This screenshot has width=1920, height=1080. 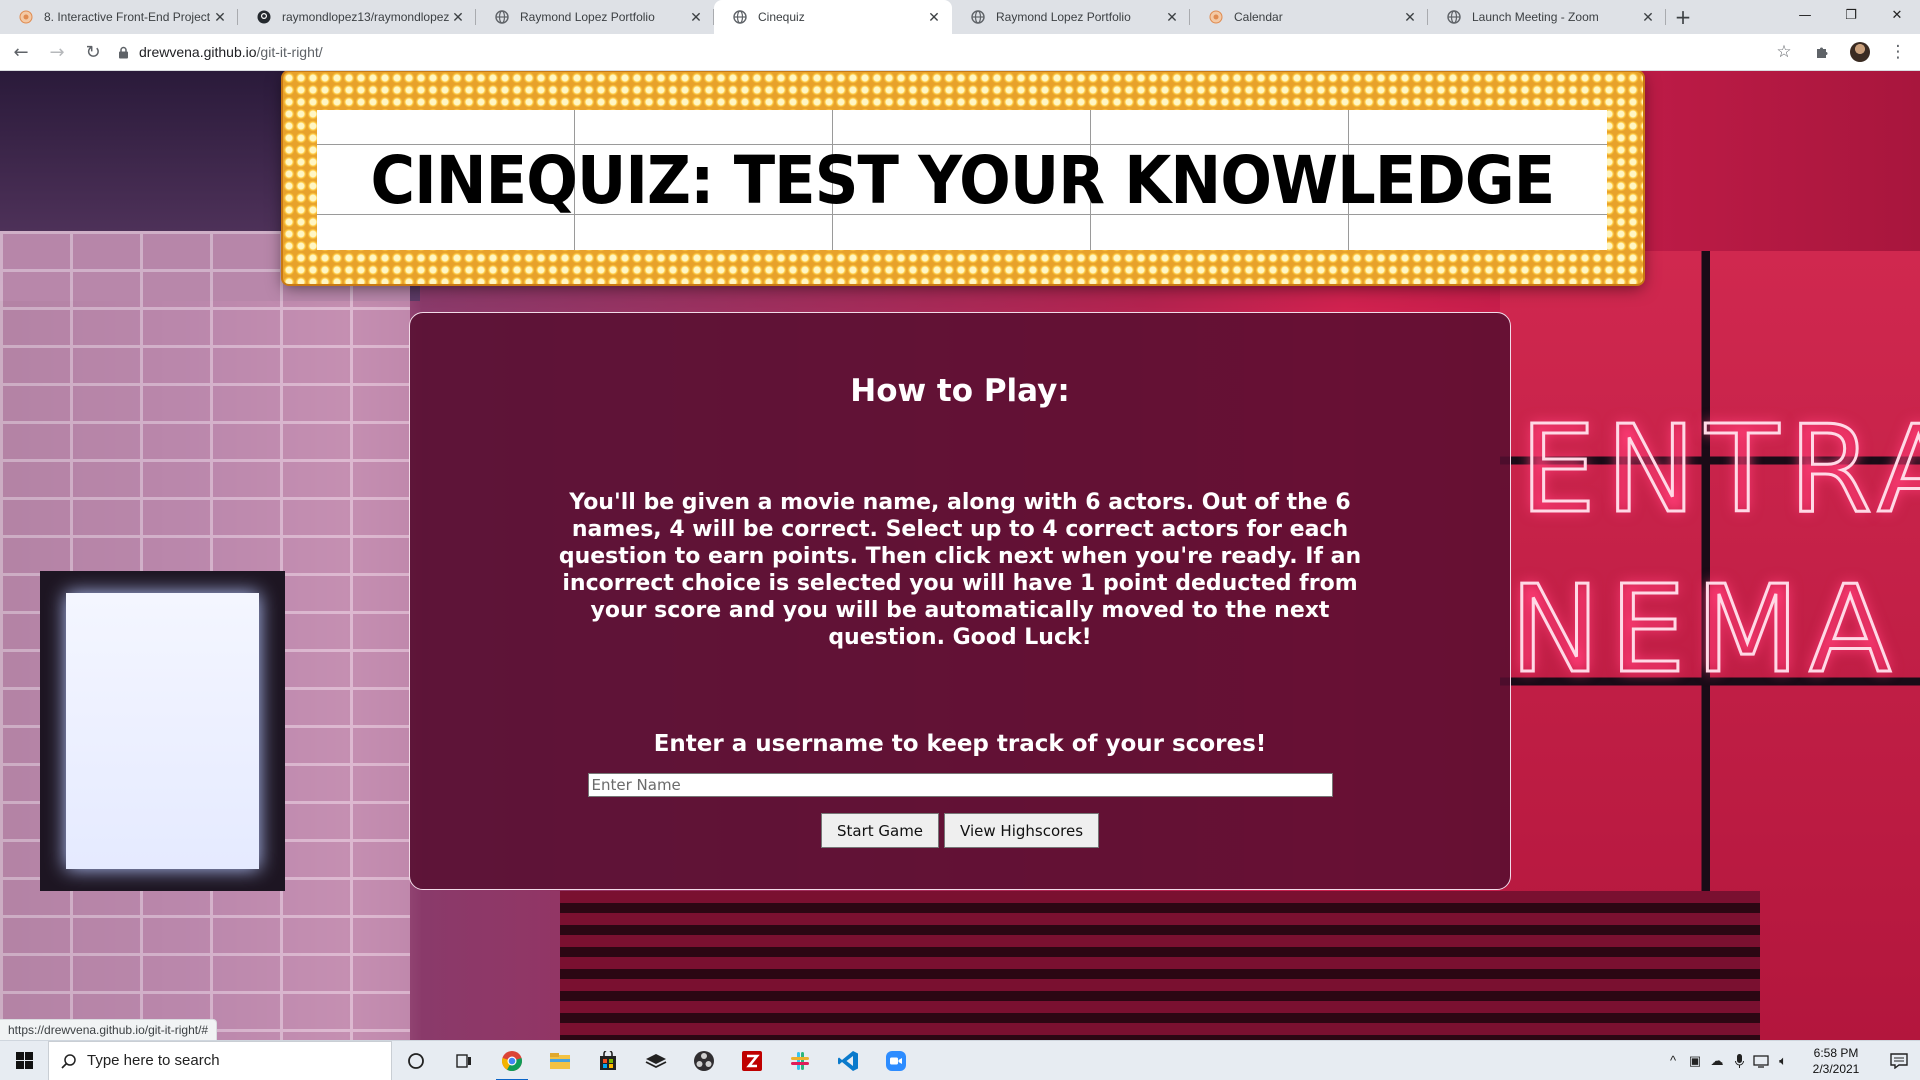 I want to click on action-buttons: Start Game View Highscores, so click(x=960, y=830).